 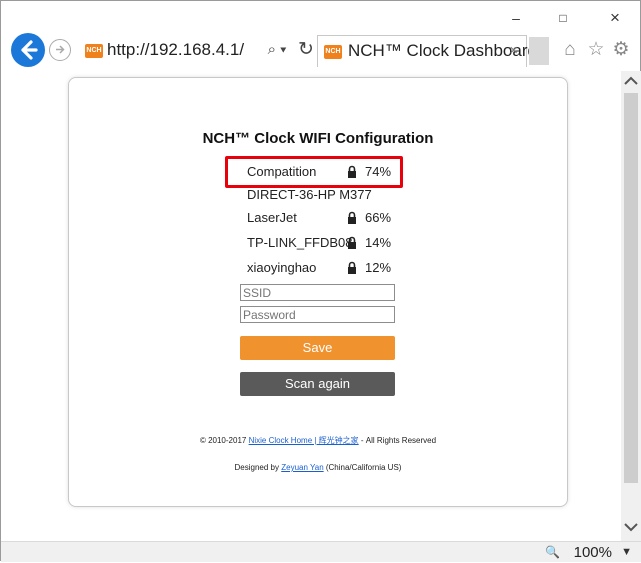 I want to click on tab-close-icon: ×, so click(x=513, y=50).